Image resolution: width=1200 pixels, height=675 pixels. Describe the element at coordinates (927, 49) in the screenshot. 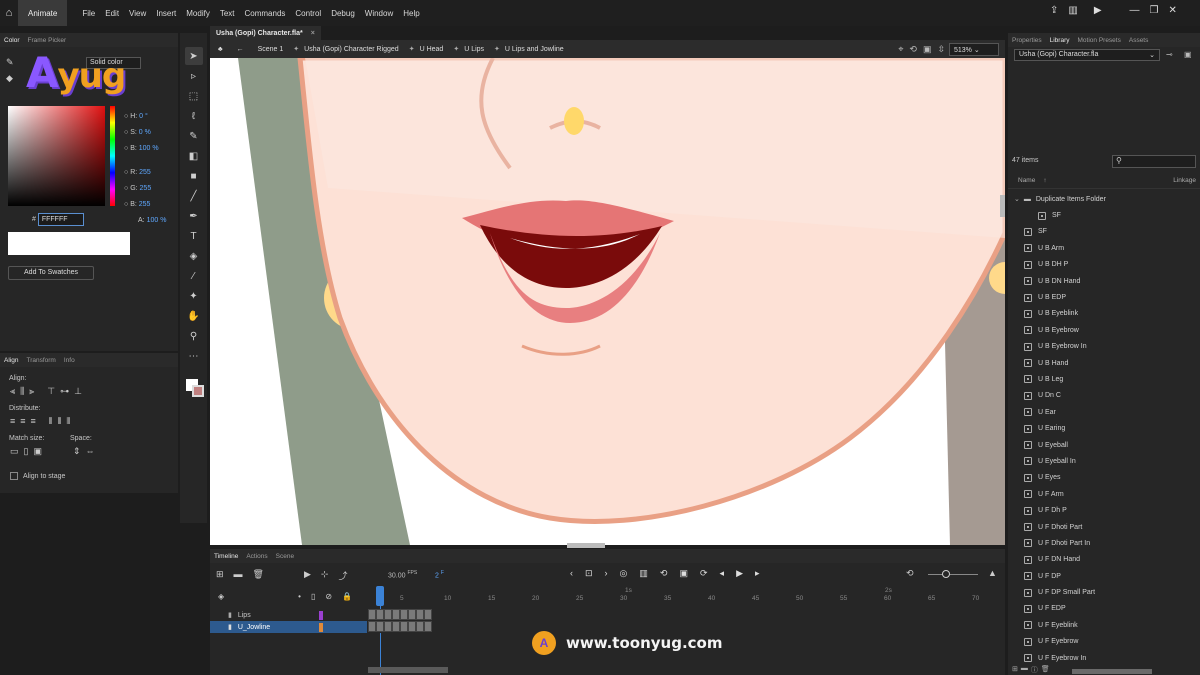

I see `clip-stage-icon: ▣` at that location.